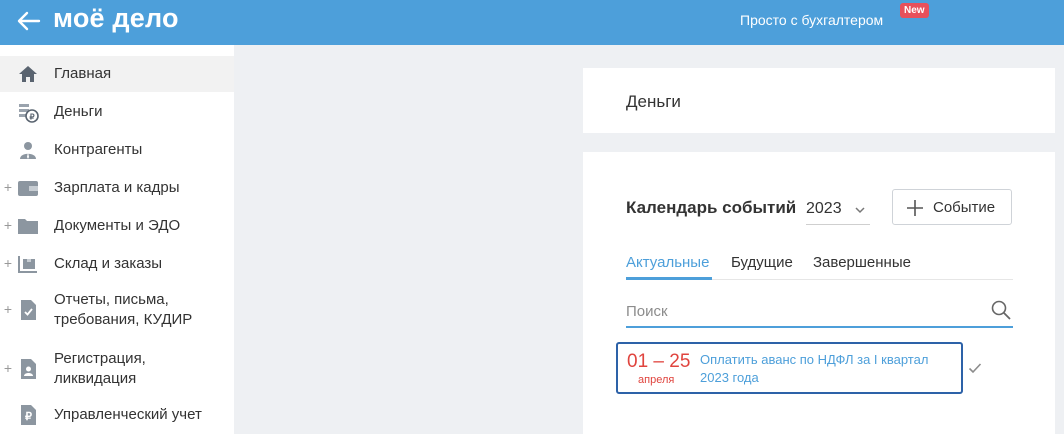 The image size is (1064, 434). I want to click on tab-future: Будущие, so click(762, 262).